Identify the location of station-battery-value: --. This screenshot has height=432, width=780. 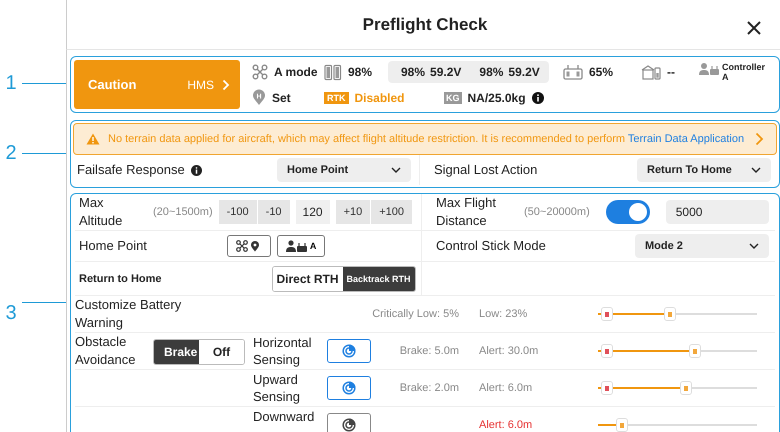
(671, 71).